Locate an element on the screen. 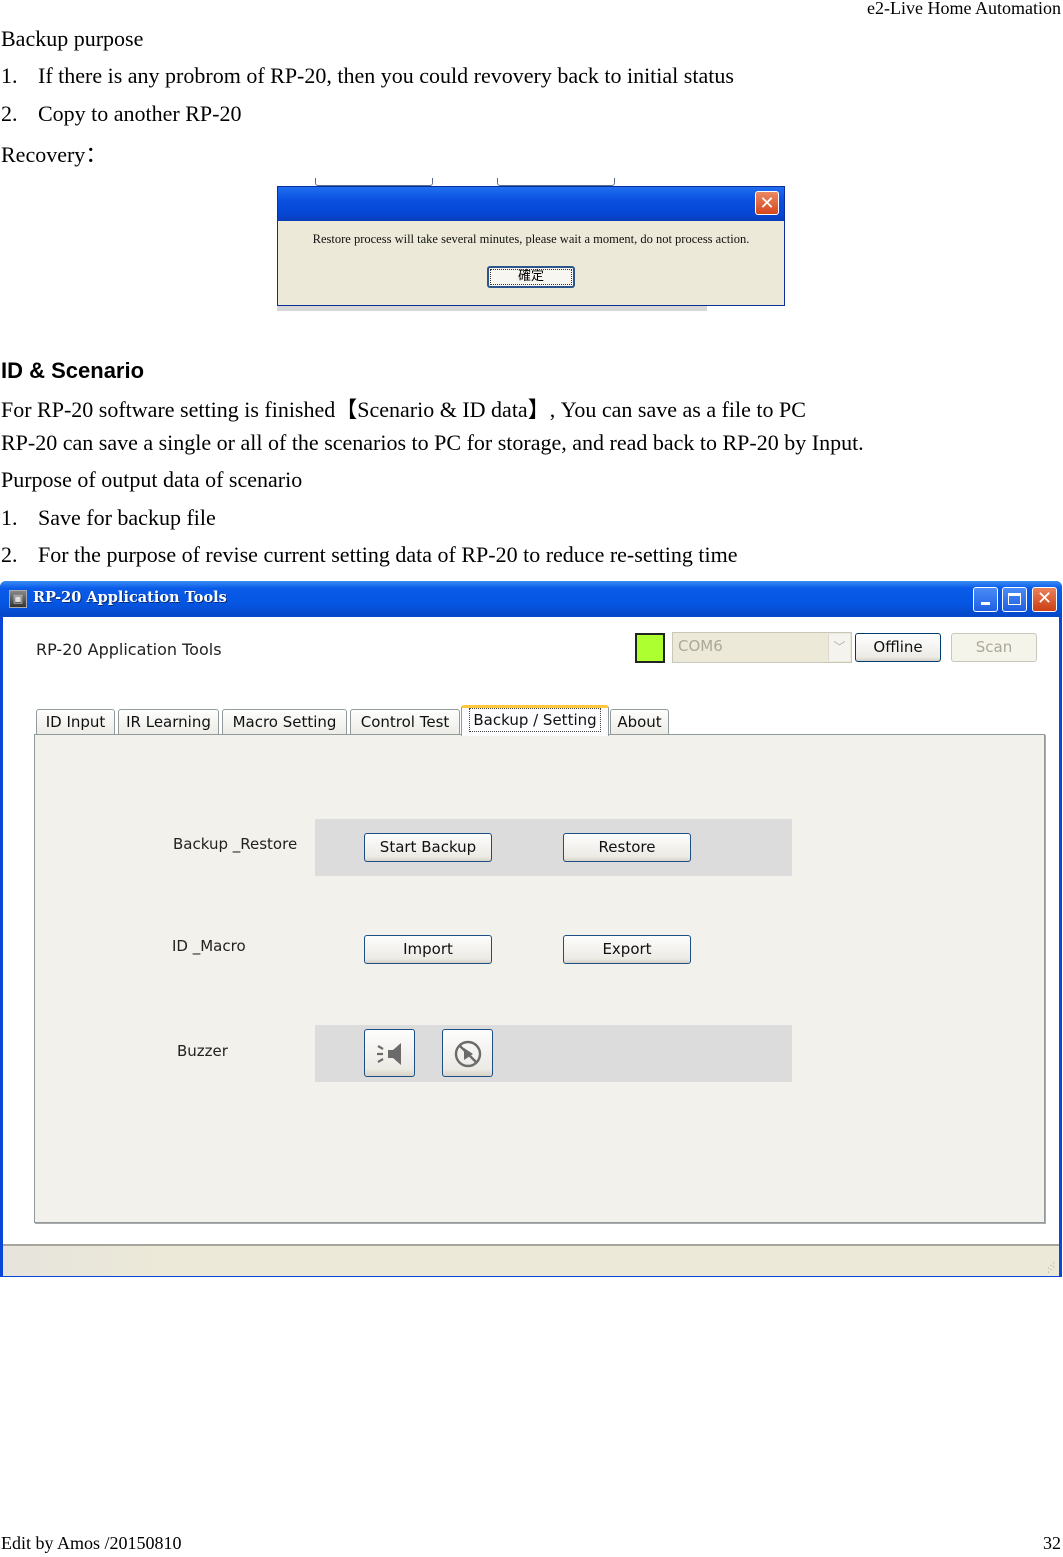  close-button: ✕ is located at coordinates (1044, 599).